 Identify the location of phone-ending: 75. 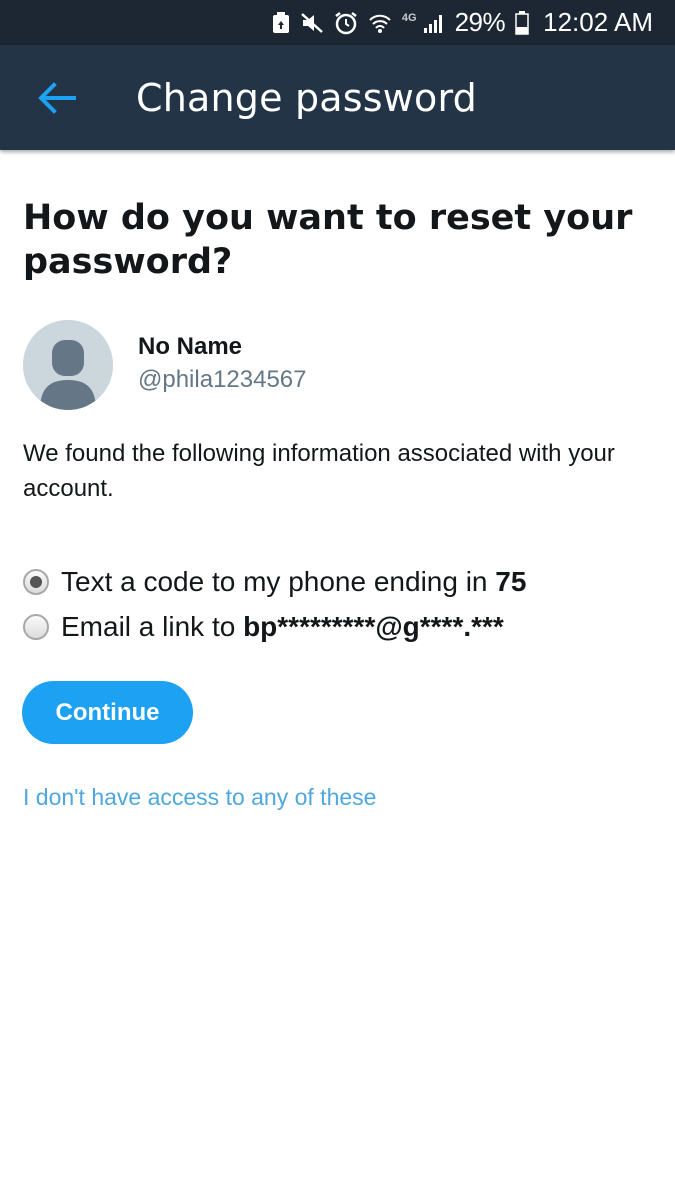
(511, 581).